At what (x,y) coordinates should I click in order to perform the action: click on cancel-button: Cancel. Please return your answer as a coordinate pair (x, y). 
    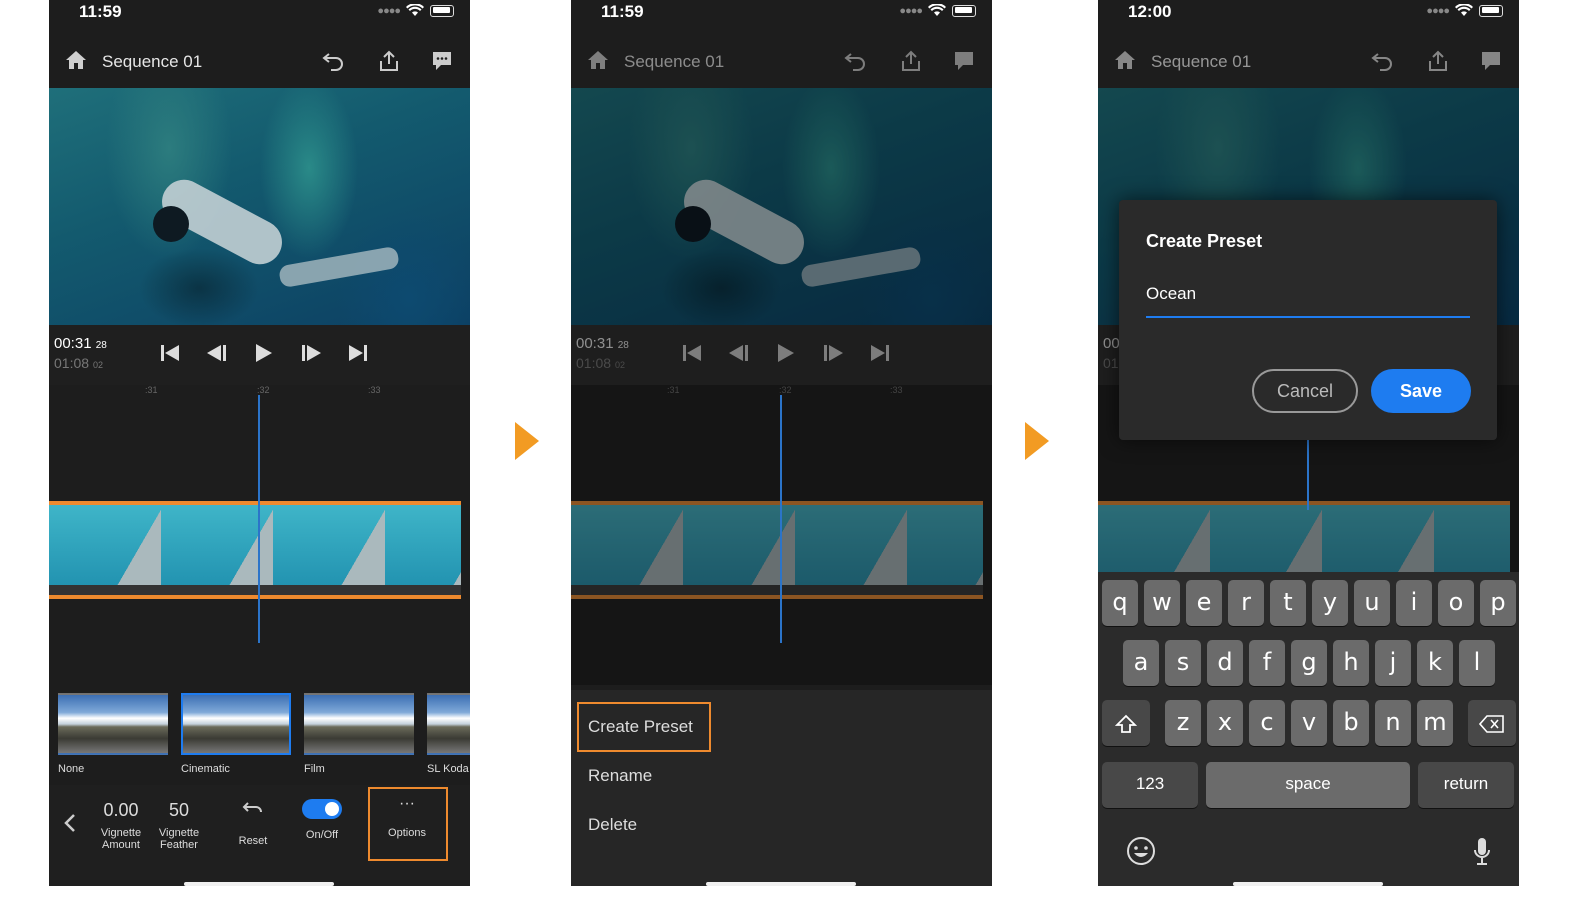
    Looking at the image, I should click on (1305, 391).